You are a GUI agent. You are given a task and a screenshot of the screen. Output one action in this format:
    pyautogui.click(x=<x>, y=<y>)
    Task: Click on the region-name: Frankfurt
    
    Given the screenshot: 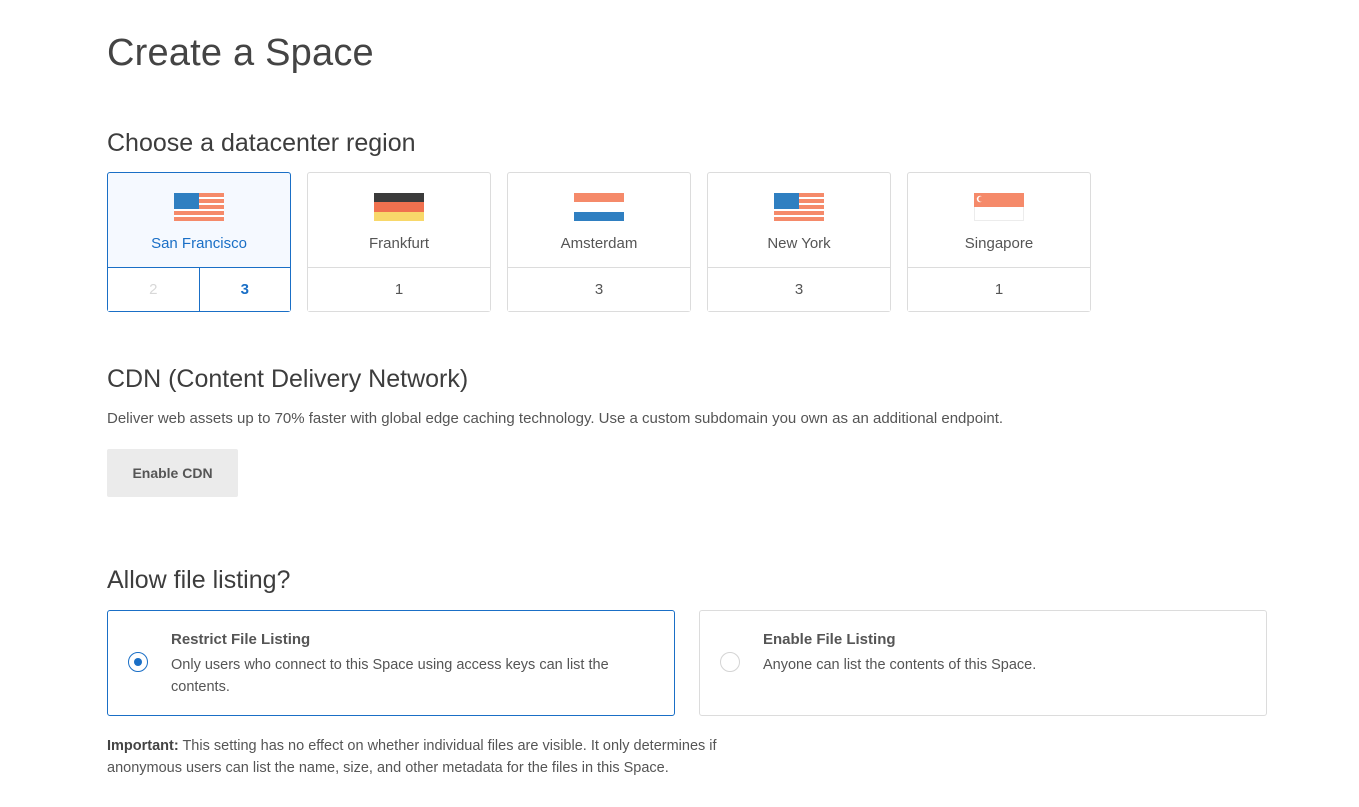 What is the action you would take?
    pyautogui.click(x=398, y=243)
    